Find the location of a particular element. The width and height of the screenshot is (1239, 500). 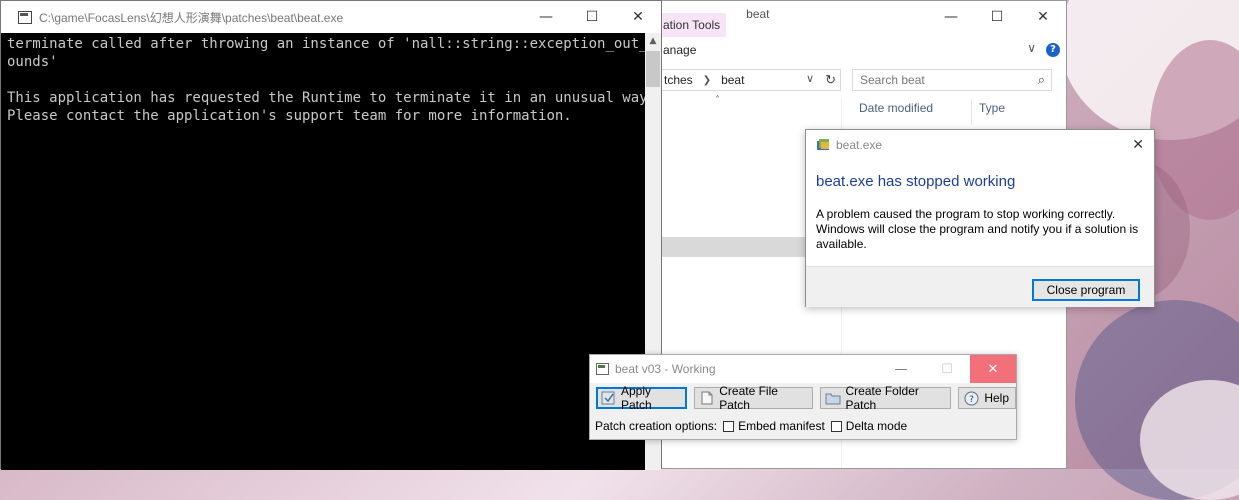

create-file-patch-button: Create File Patch is located at coordinates (753, 398).